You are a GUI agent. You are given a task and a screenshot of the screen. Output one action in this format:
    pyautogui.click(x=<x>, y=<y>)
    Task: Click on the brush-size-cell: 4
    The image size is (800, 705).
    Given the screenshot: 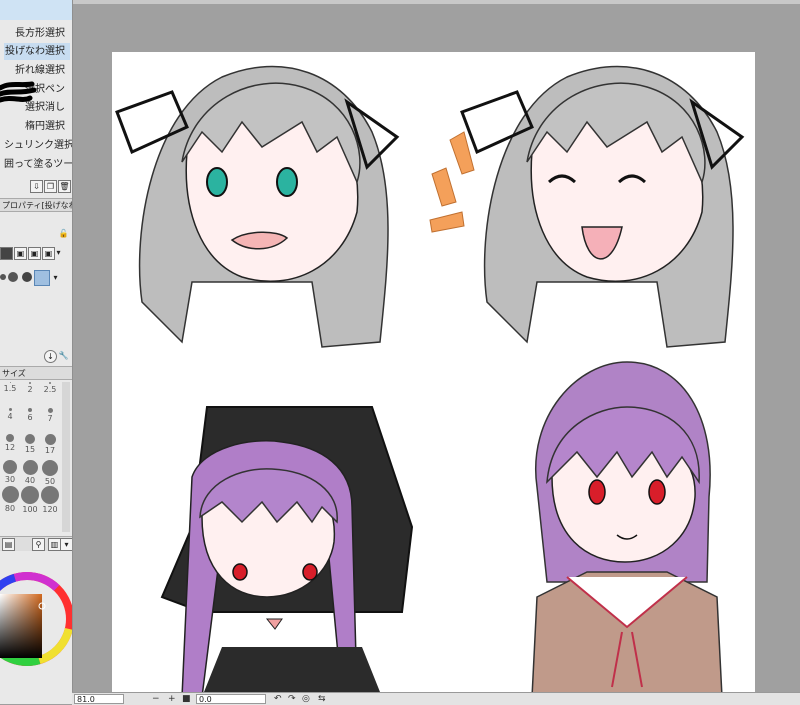 What is the action you would take?
    pyautogui.click(x=10, y=419)
    